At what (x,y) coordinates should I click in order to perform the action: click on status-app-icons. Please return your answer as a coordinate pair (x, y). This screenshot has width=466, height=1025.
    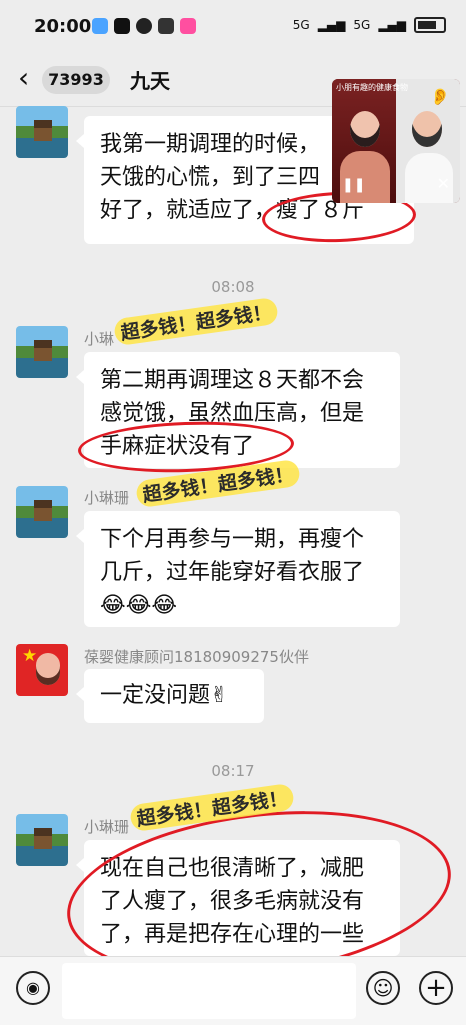
    Looking at the image, I should click on (144, 26).